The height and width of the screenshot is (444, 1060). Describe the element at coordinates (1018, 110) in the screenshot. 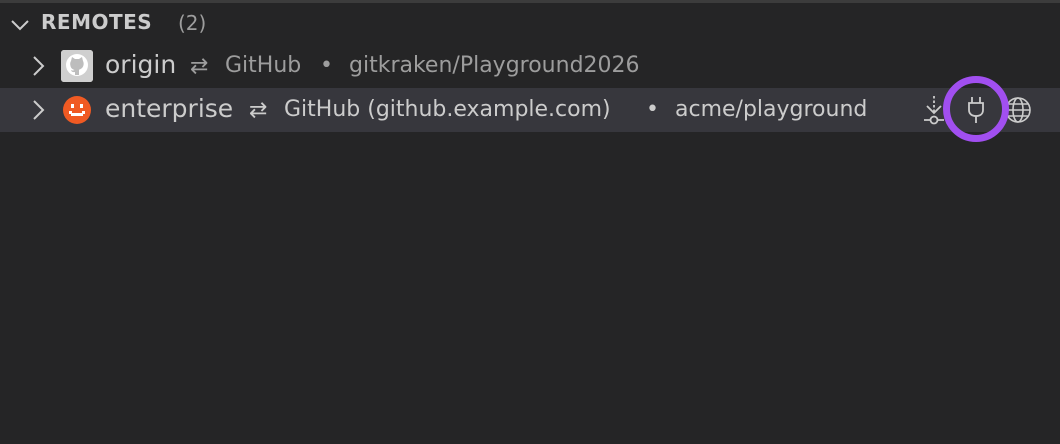

I see `globe-icon` at that location.